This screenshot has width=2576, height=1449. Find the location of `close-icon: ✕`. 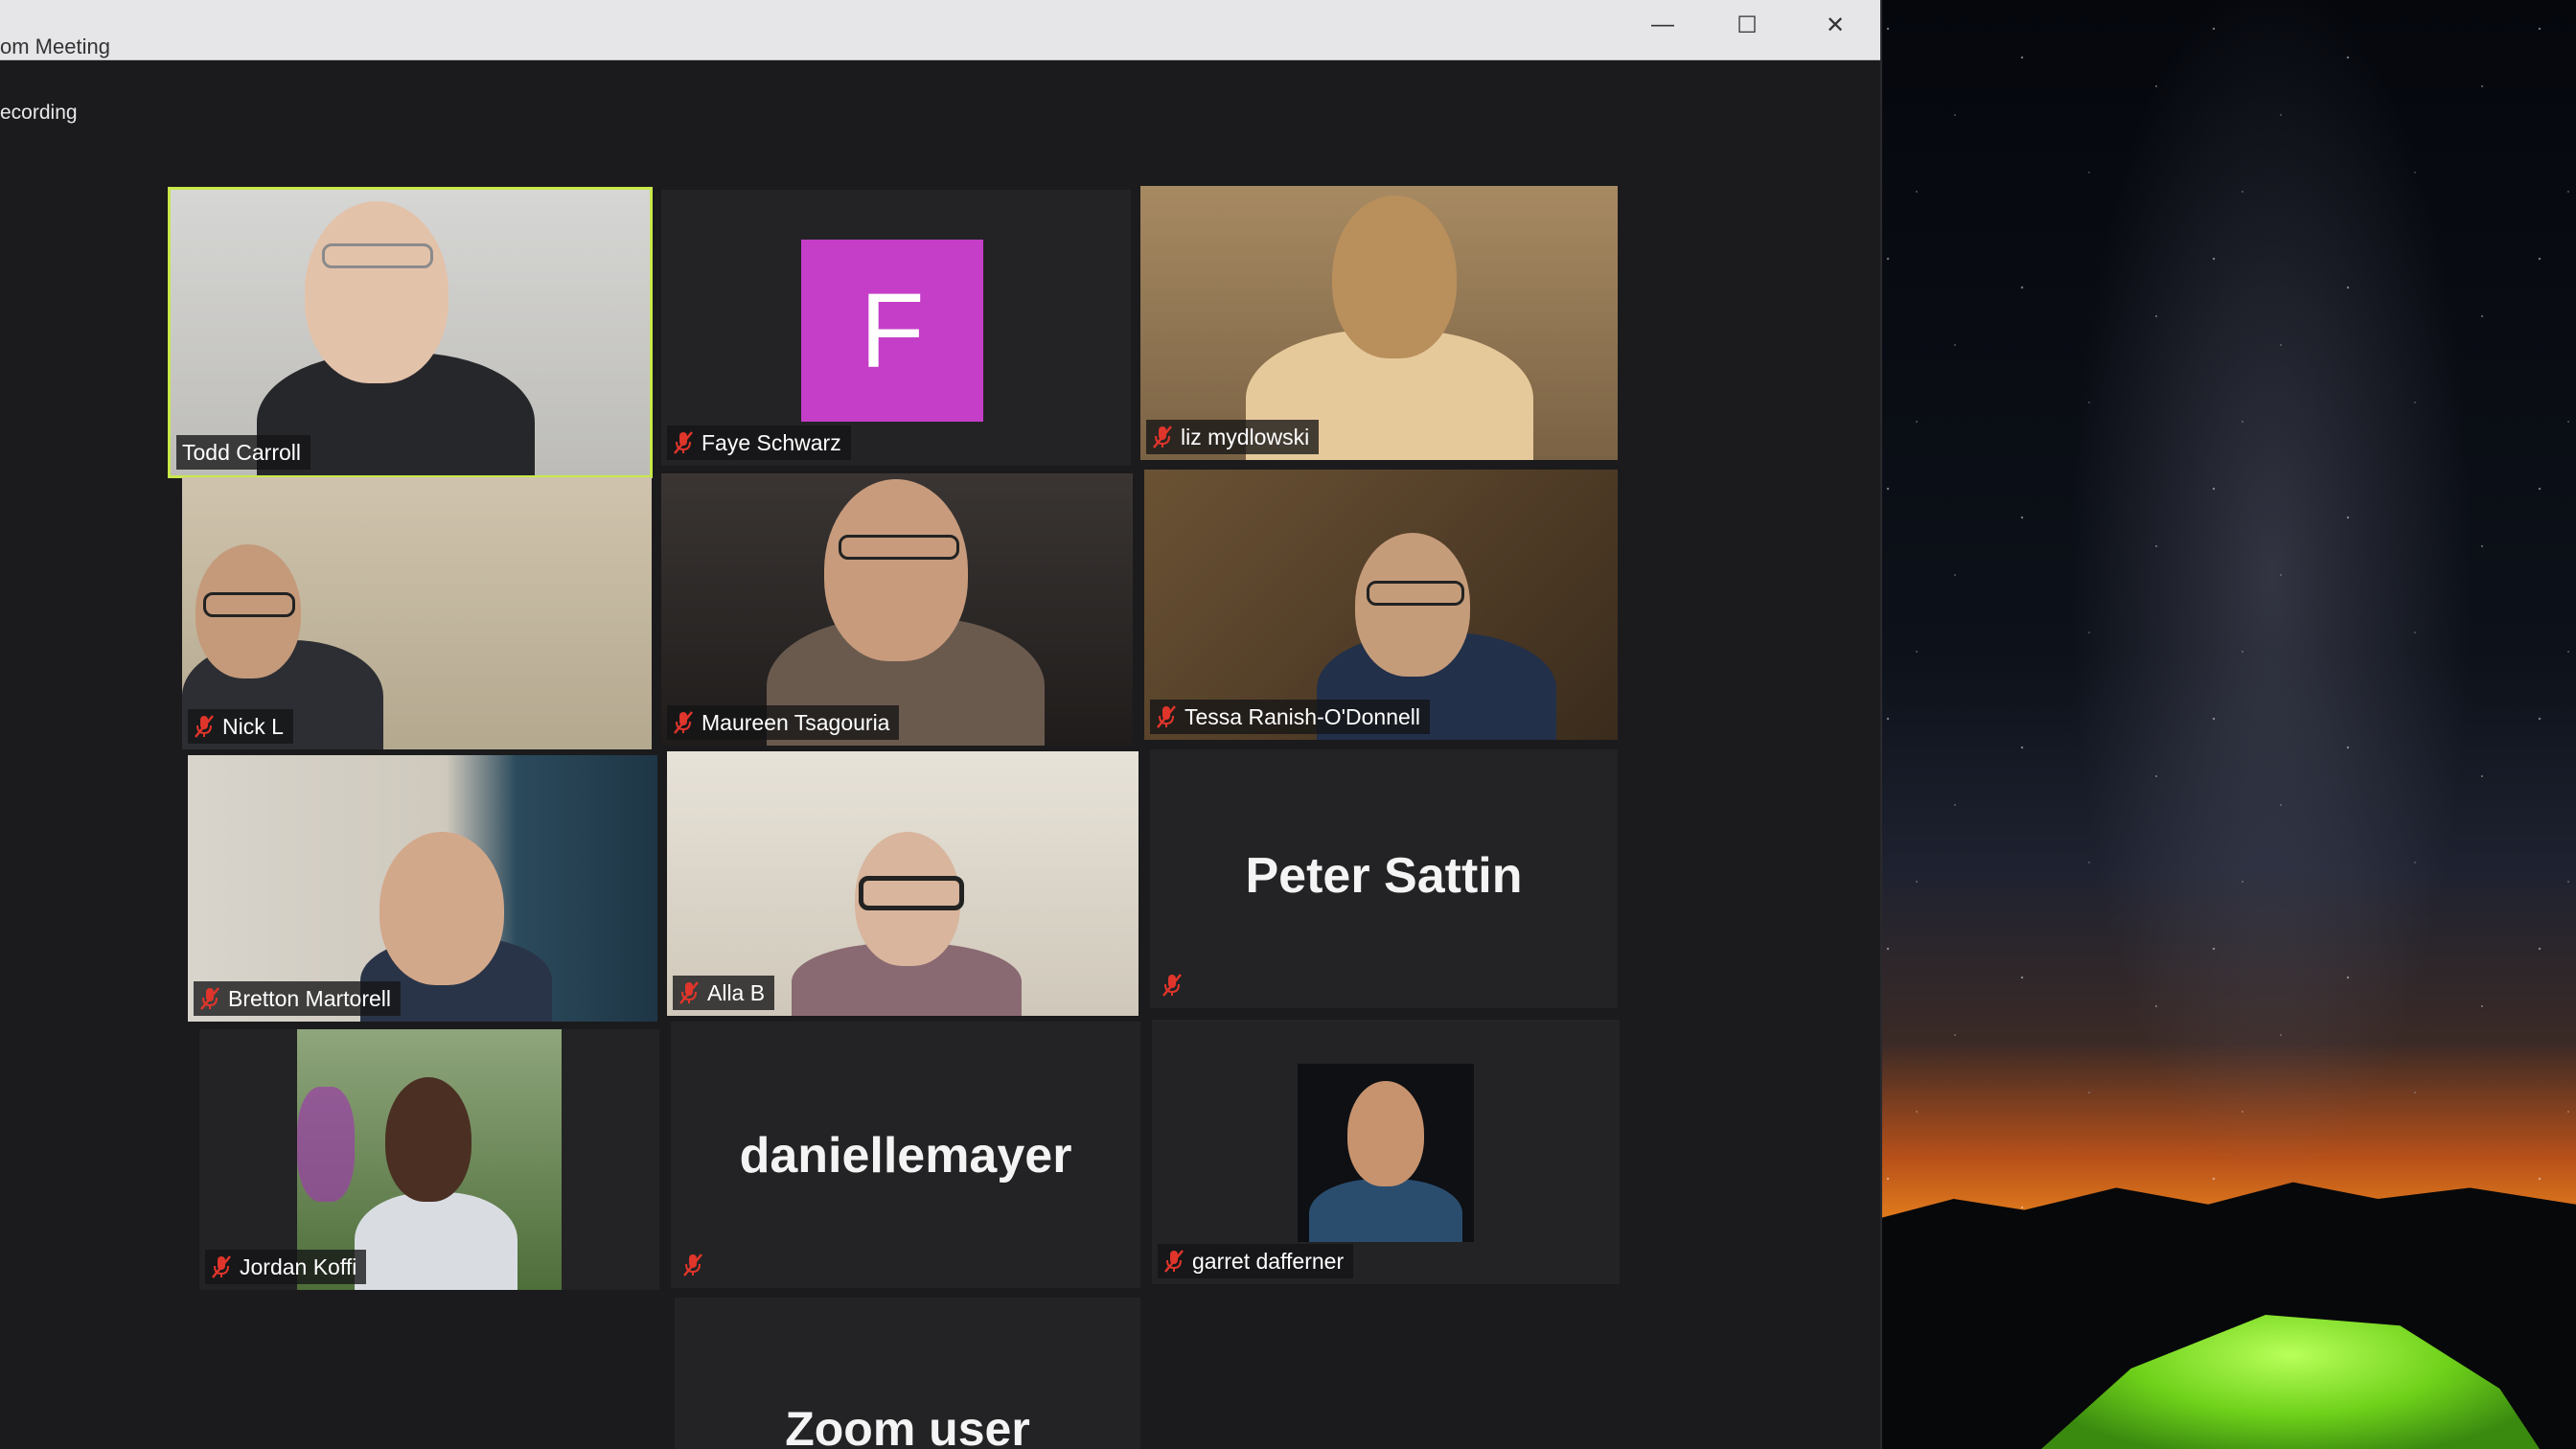

close-icon: ✕ is located at coordinates (1835, 25).